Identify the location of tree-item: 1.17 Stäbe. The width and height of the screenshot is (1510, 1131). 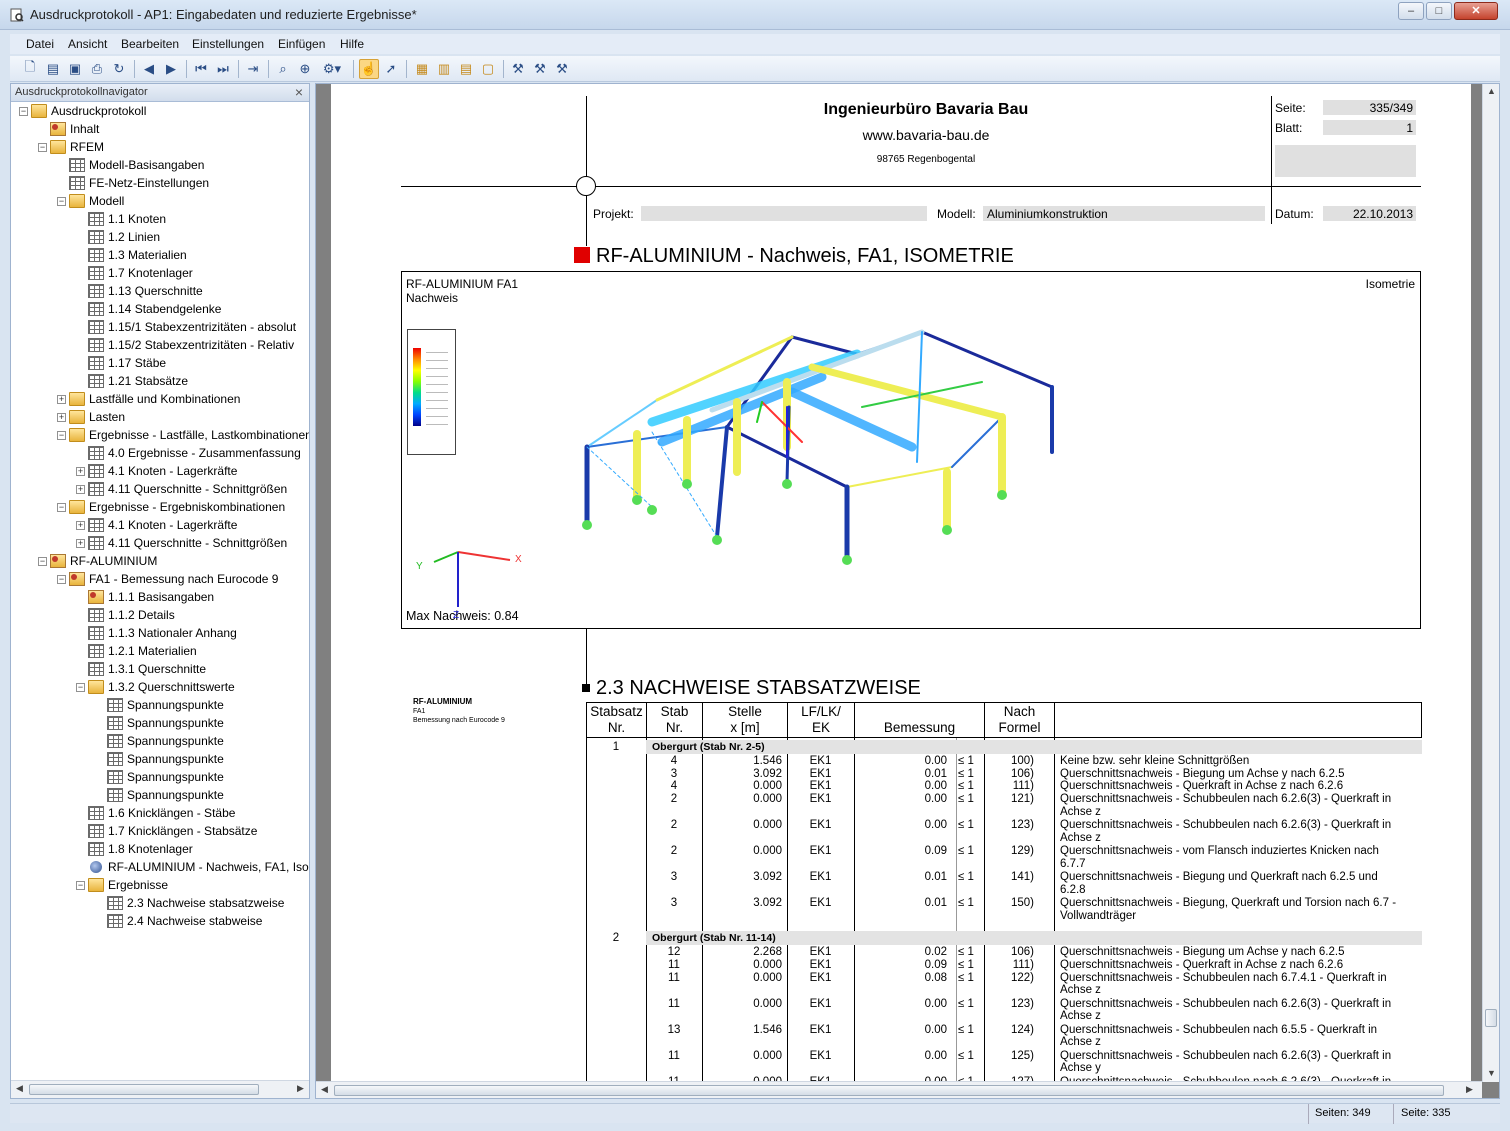
(121, 363).